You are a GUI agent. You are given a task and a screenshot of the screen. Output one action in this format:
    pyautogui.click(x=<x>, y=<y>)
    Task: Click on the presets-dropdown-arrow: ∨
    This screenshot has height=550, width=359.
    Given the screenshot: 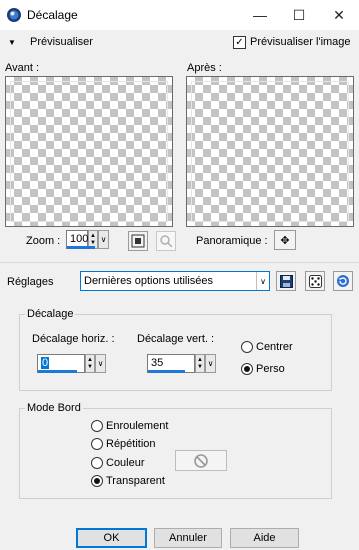 What is the action you would take?
    pyautogui.click(x=262, y=281)
    